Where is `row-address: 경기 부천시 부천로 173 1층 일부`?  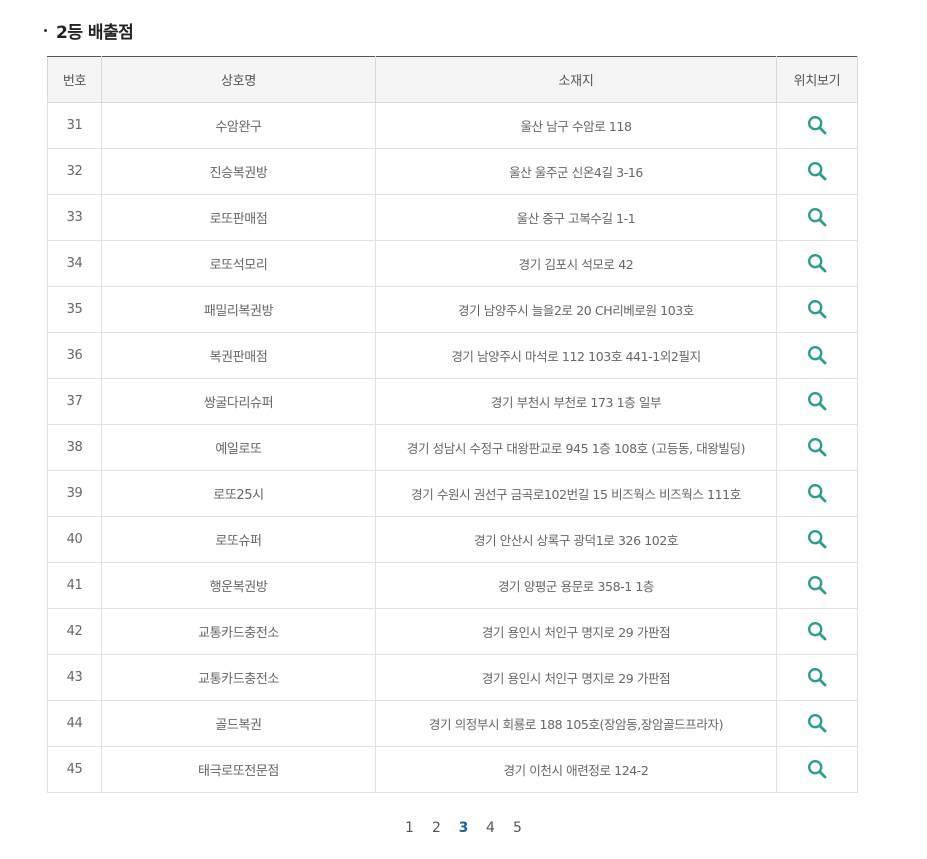 row-address: 경기 부천시 부천로 173 1층 일부 is located at coordinates (576, 401).